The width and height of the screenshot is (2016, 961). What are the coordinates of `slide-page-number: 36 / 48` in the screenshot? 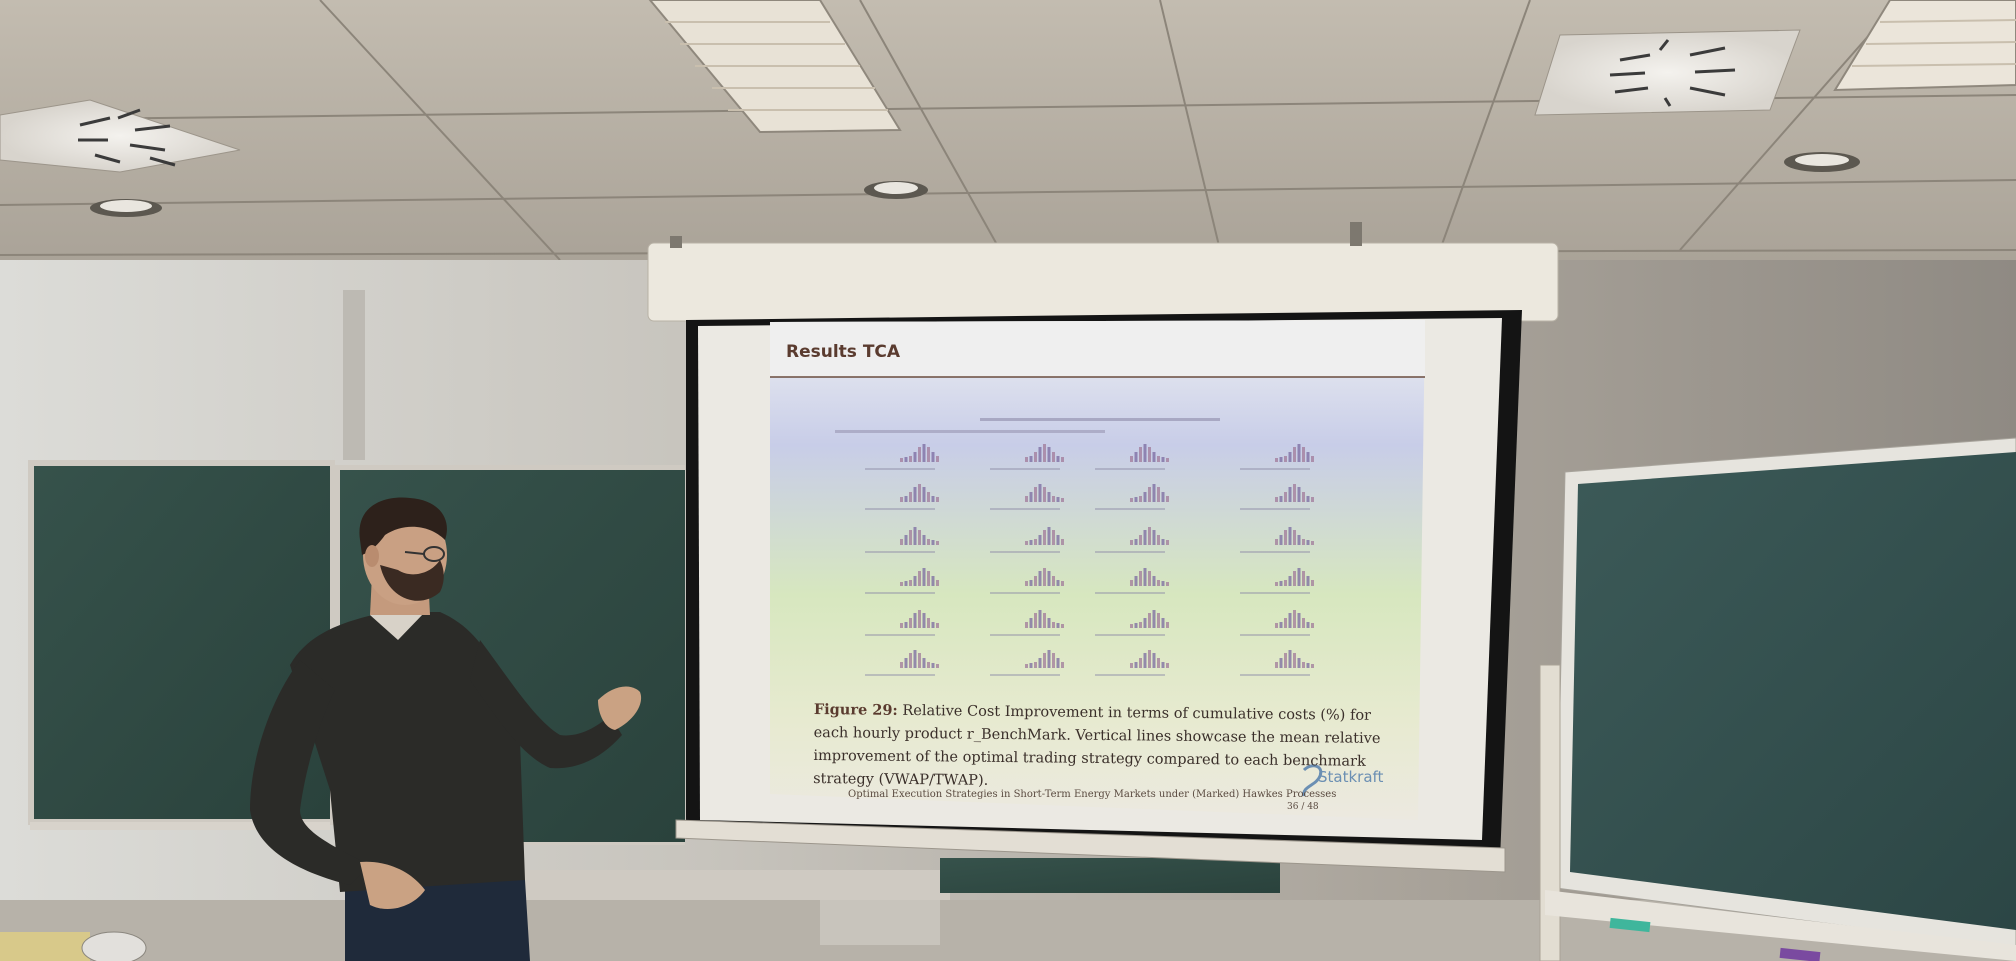 It's located at (1303, 807).